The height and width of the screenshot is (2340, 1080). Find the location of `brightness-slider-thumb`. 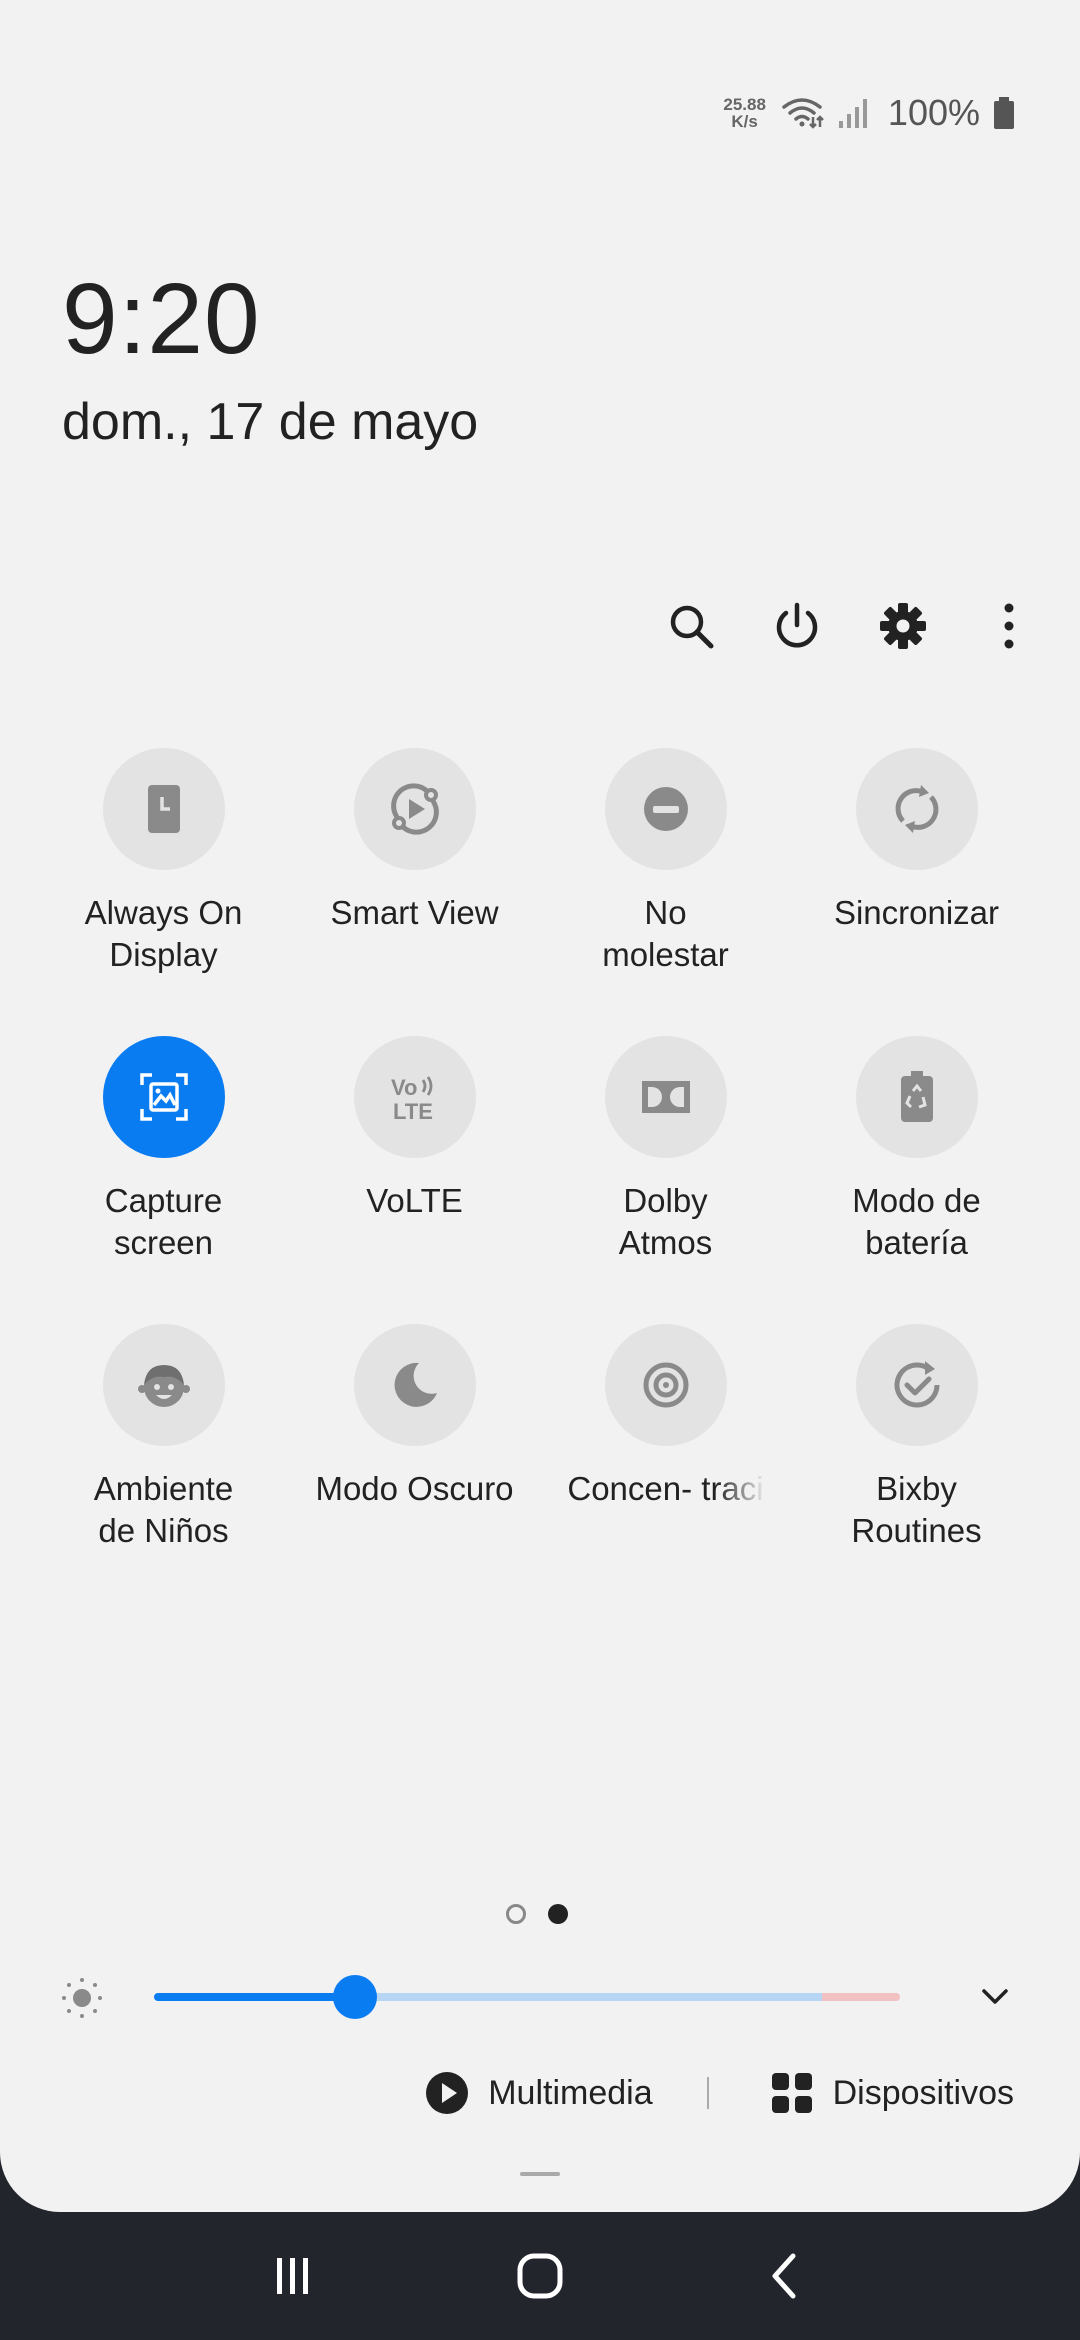

brightness-slider-thumb is located at coordinates (355, 1997).